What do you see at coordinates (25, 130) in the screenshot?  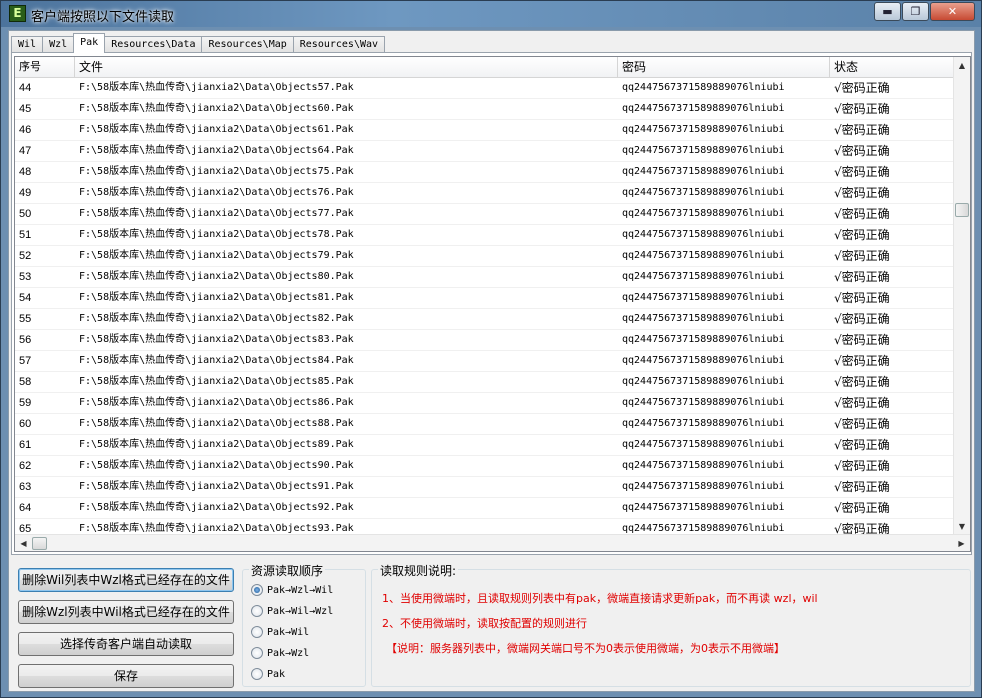 I see `row-index: 46` at bounding box center [25, 130].